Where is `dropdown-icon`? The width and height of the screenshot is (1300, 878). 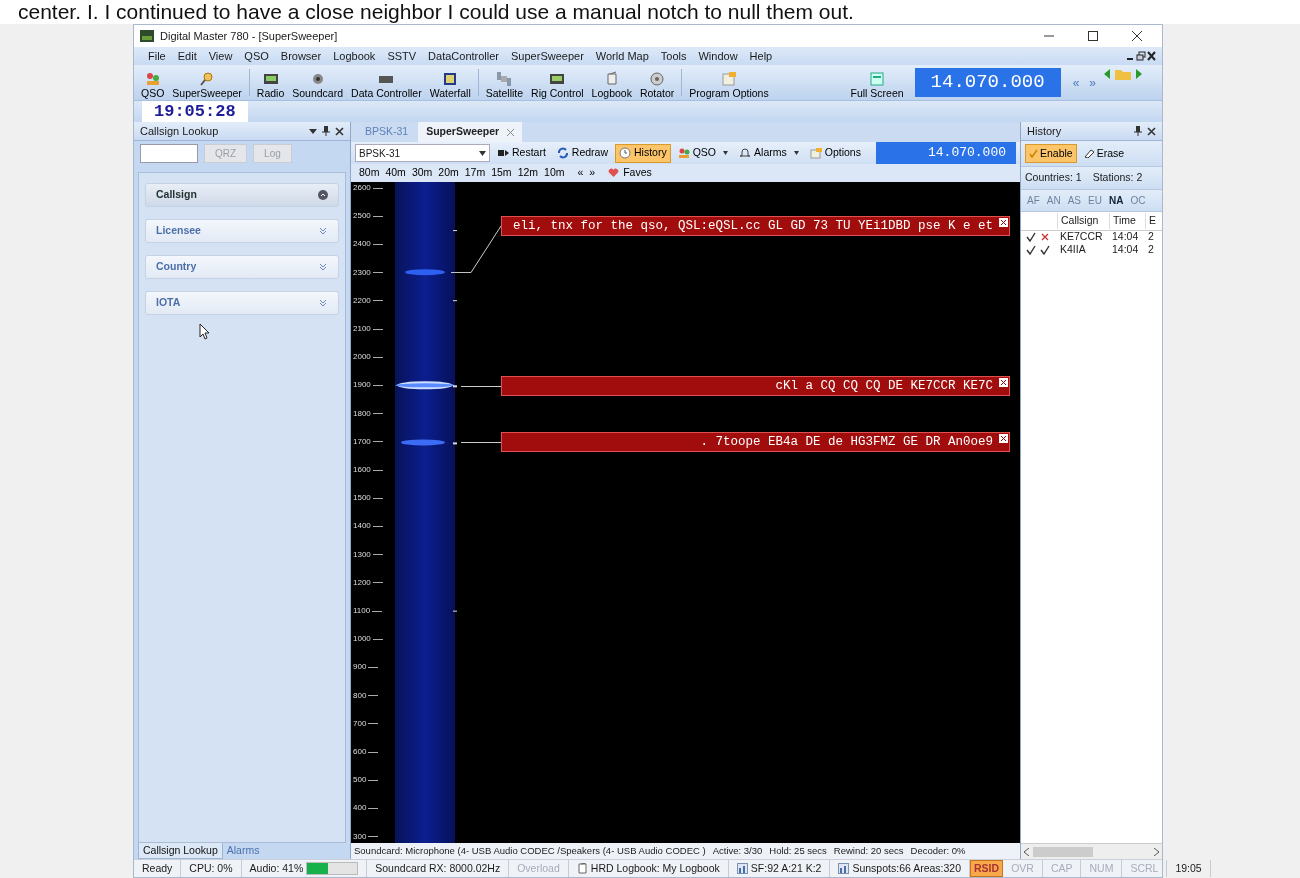
dropdown-icon is located at coordinates (313, 131).